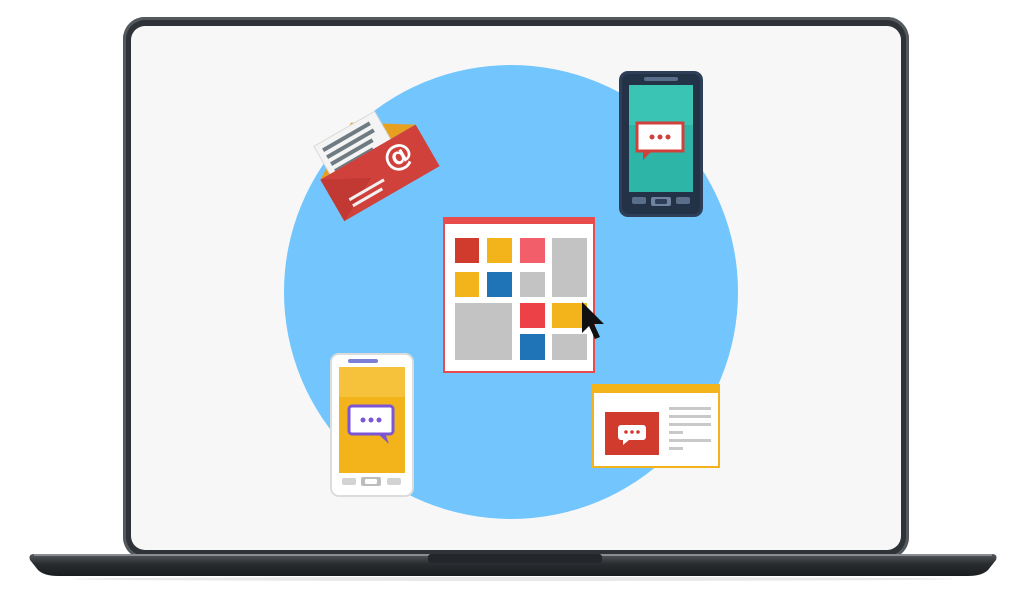  Describe the element at coordinates (513, 565) in the screenshot. I see `laptop-base` at that location.